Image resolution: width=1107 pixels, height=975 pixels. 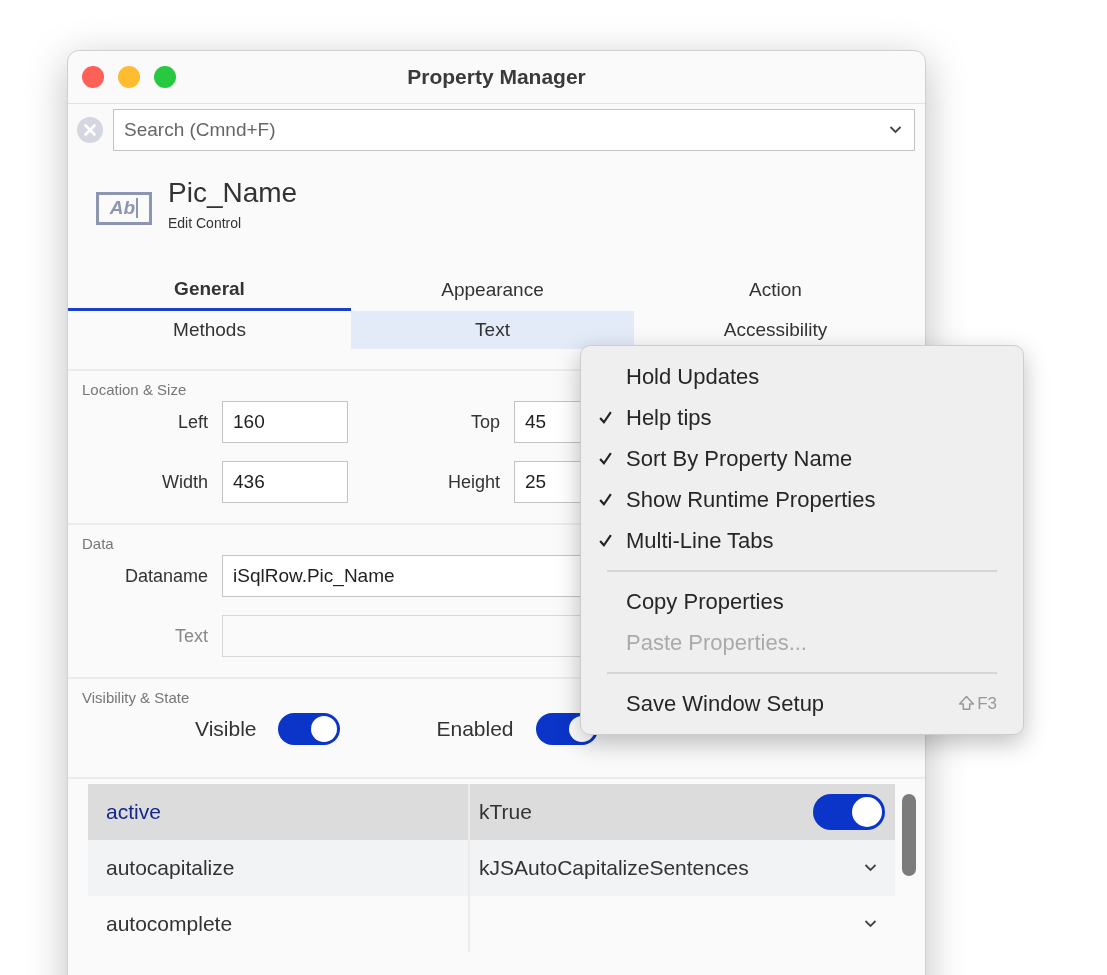 I want to click on close-window-button, so click(x=93, y=77).